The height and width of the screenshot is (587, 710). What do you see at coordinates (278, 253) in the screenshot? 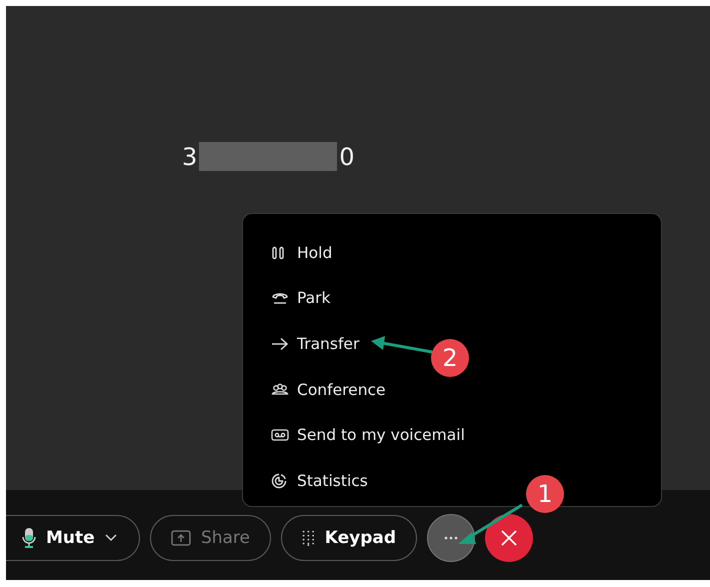
I see `pause-icon` at bounding box center [278, 253].